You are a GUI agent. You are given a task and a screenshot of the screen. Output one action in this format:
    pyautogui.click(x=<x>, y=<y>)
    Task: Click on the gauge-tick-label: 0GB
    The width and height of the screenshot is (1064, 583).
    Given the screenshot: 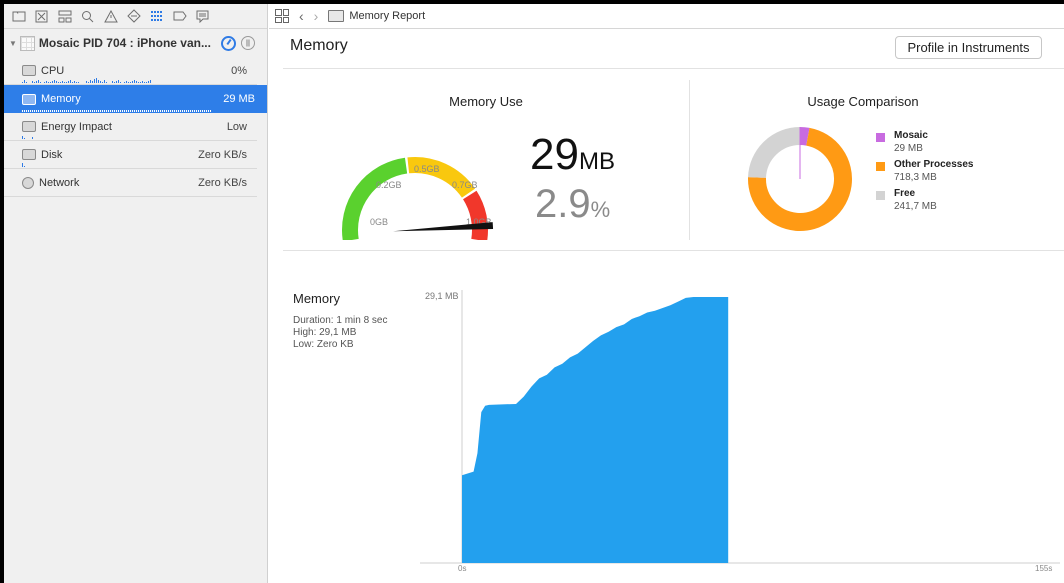 What is the action you would take?
    pyautogui.click(x=379, y=222)
    